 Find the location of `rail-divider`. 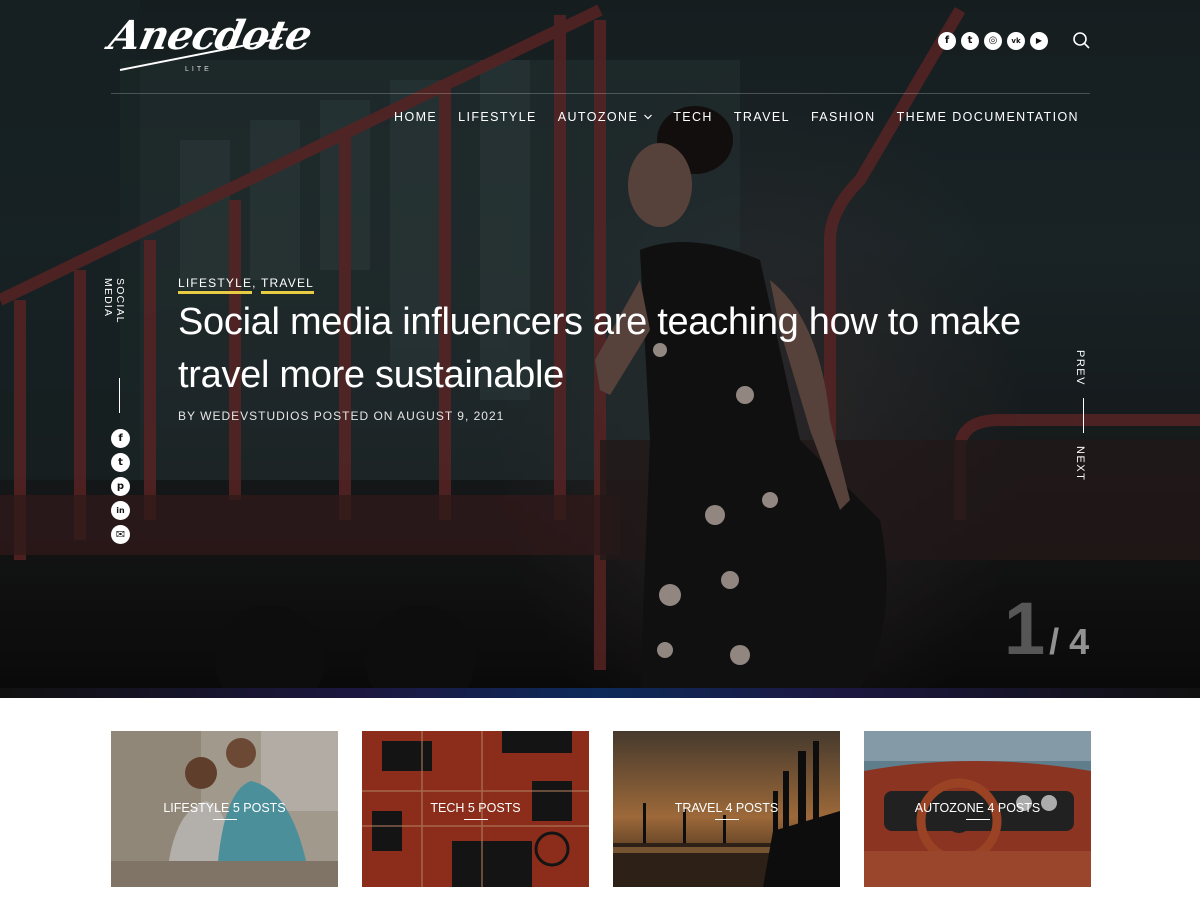

rail-divider is located at coordinates (119, 395).